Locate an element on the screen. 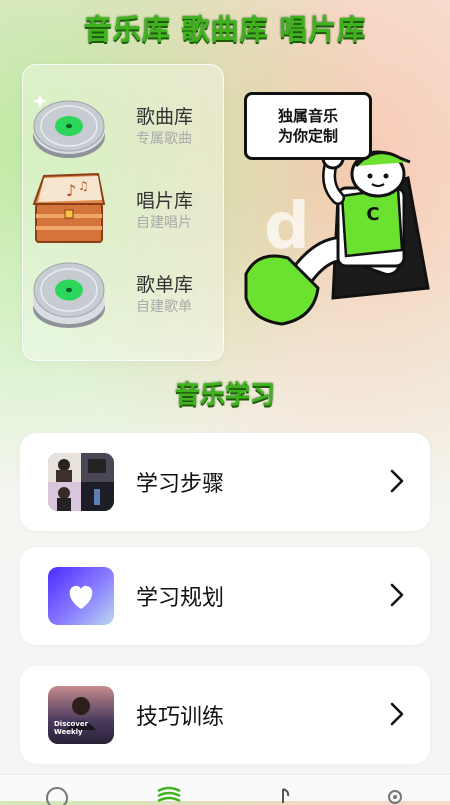 The image size is (450, 805). card-label: 学习步骤 is located at coordinates (180, 484).